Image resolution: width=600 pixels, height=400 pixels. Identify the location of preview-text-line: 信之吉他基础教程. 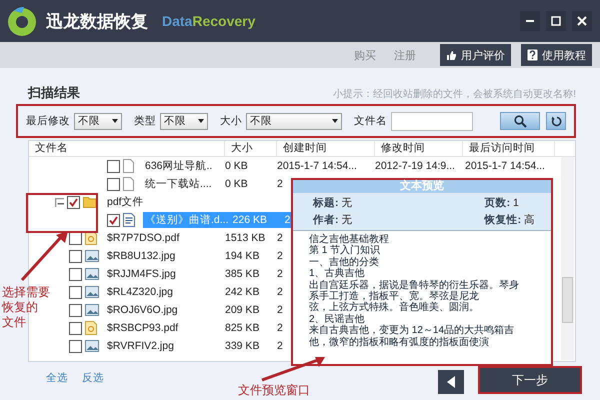
(349, 239).